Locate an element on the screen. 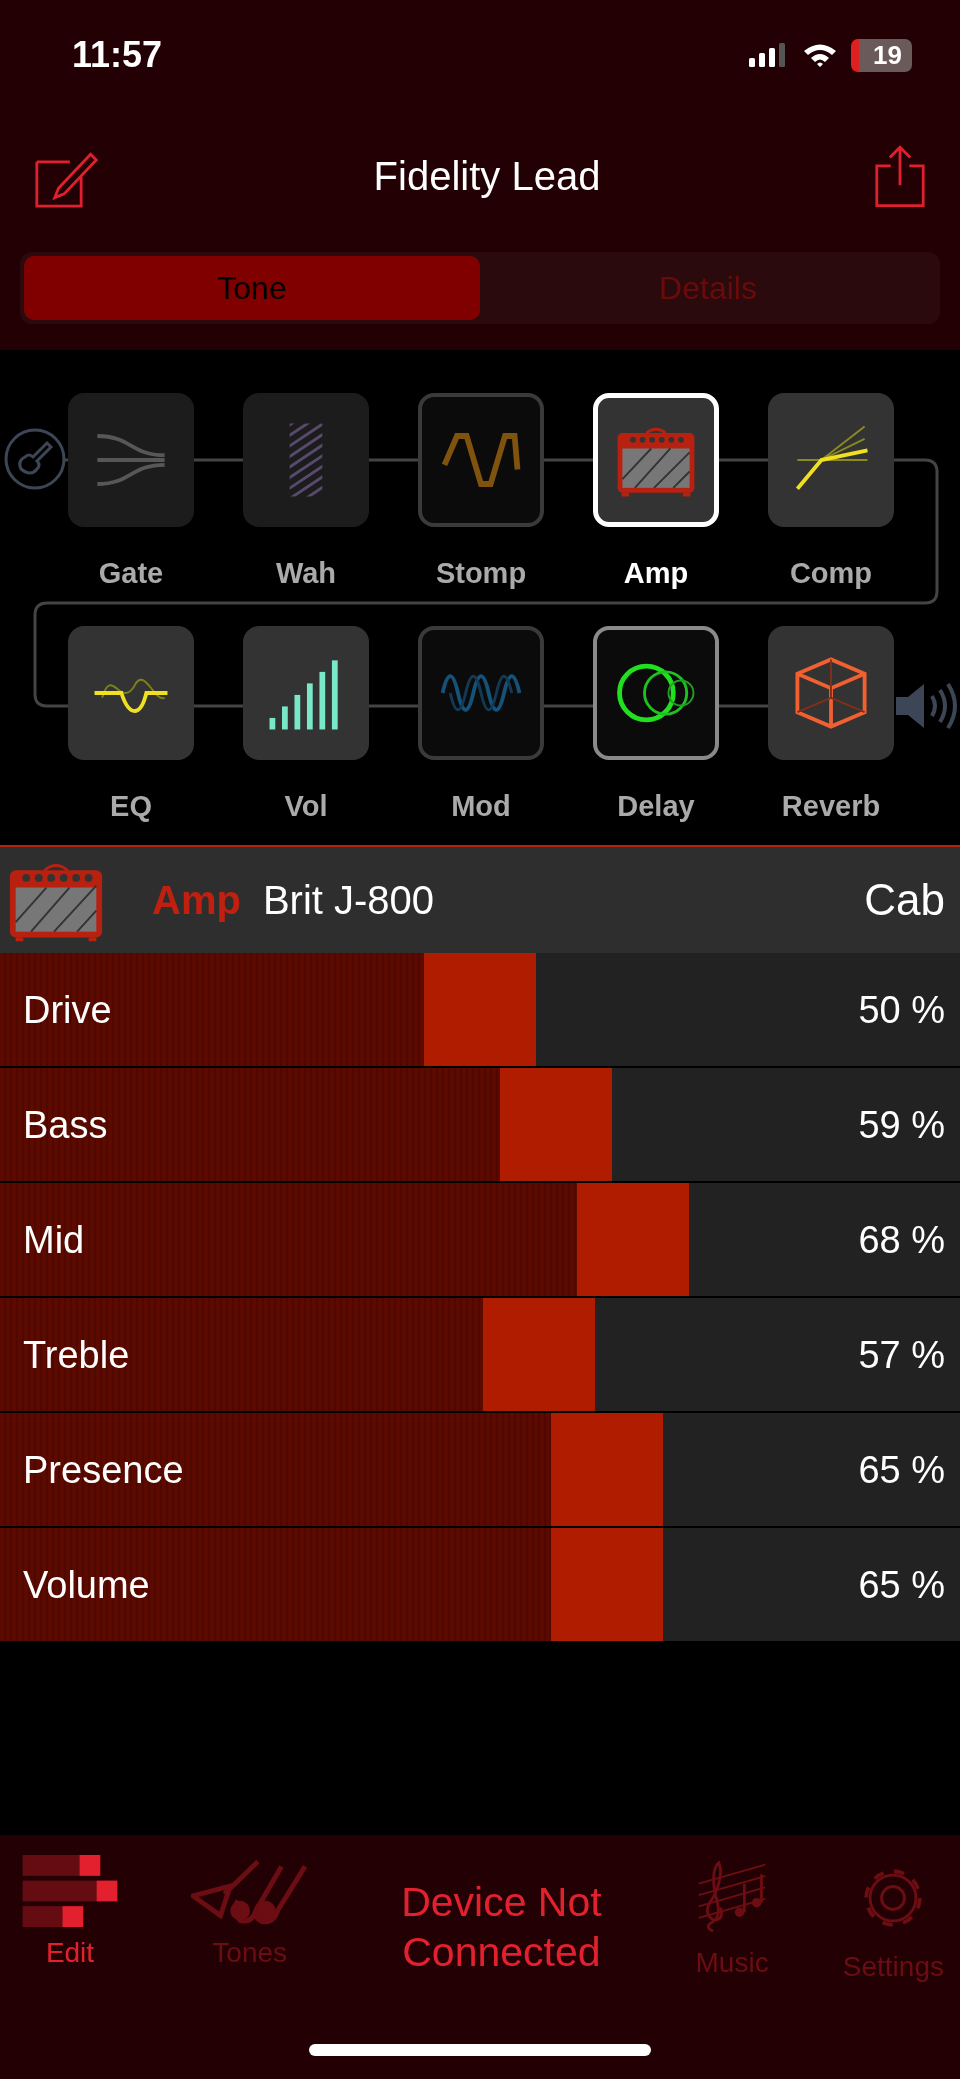 Image resolution: width=960 pixels, height=2079 pixels. parameter-label: Drive is located at coordinates (67, 1009).